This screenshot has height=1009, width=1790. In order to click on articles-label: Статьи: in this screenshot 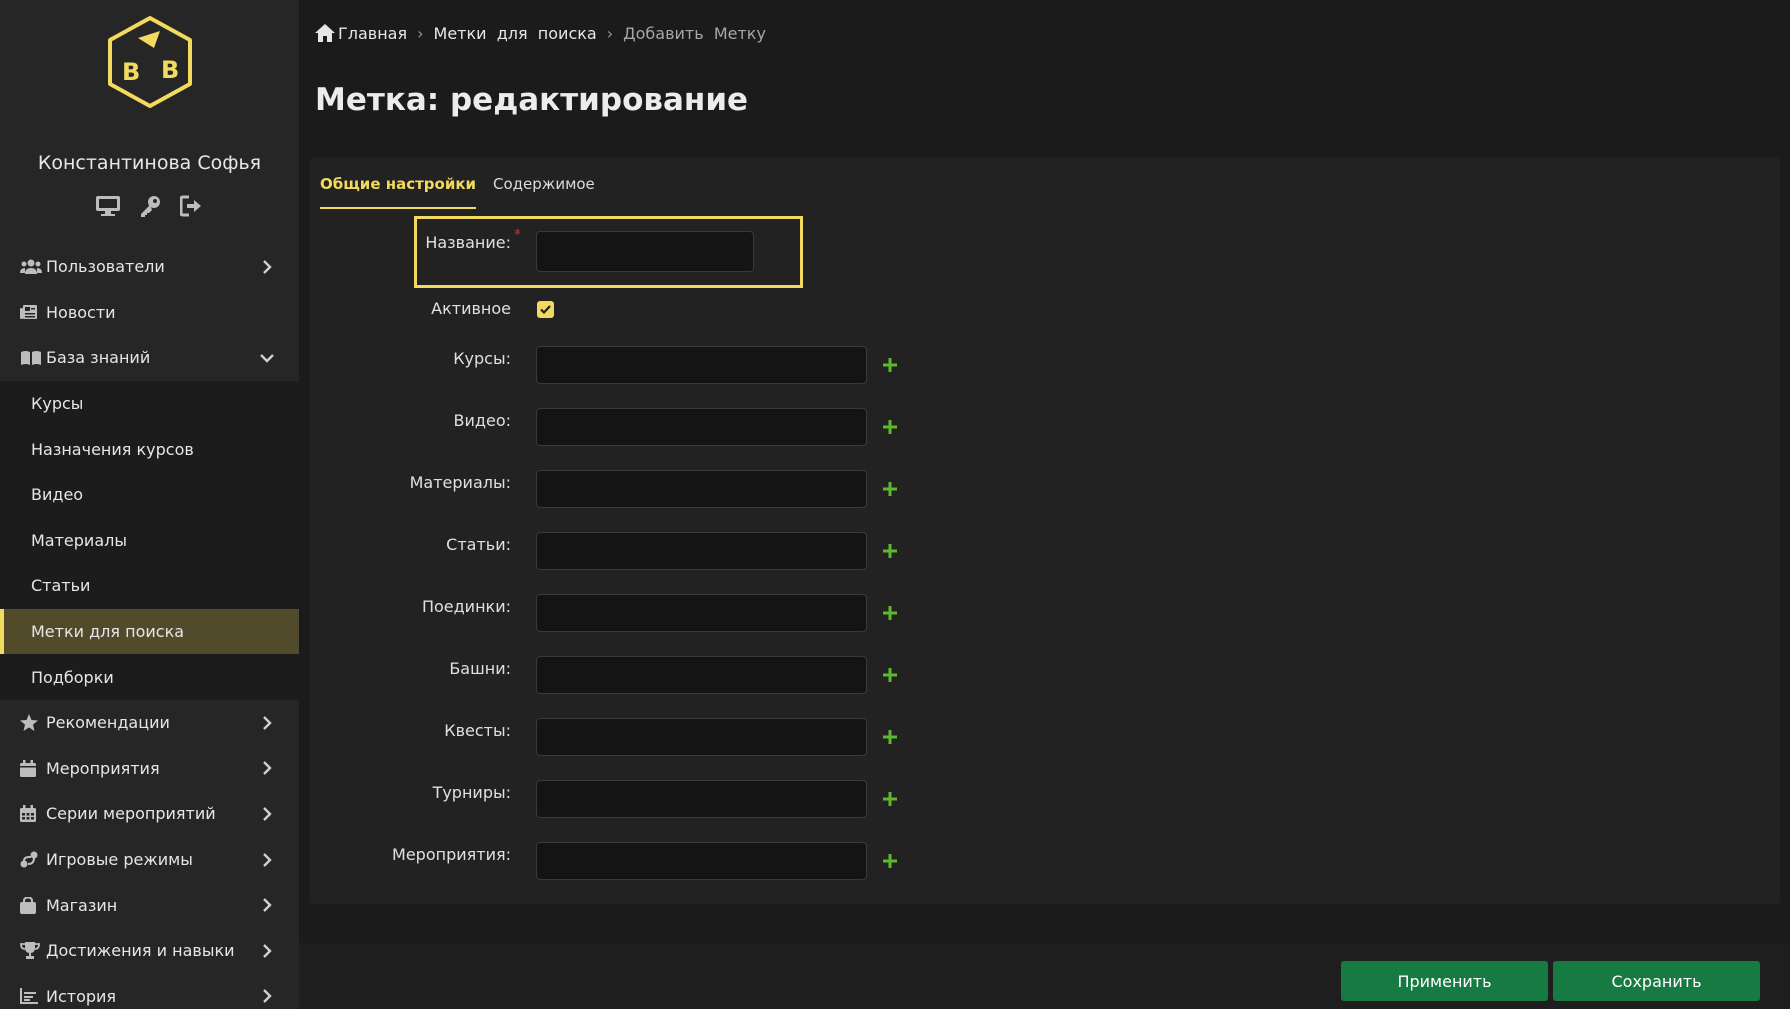, I will do `click(478, 544)`.